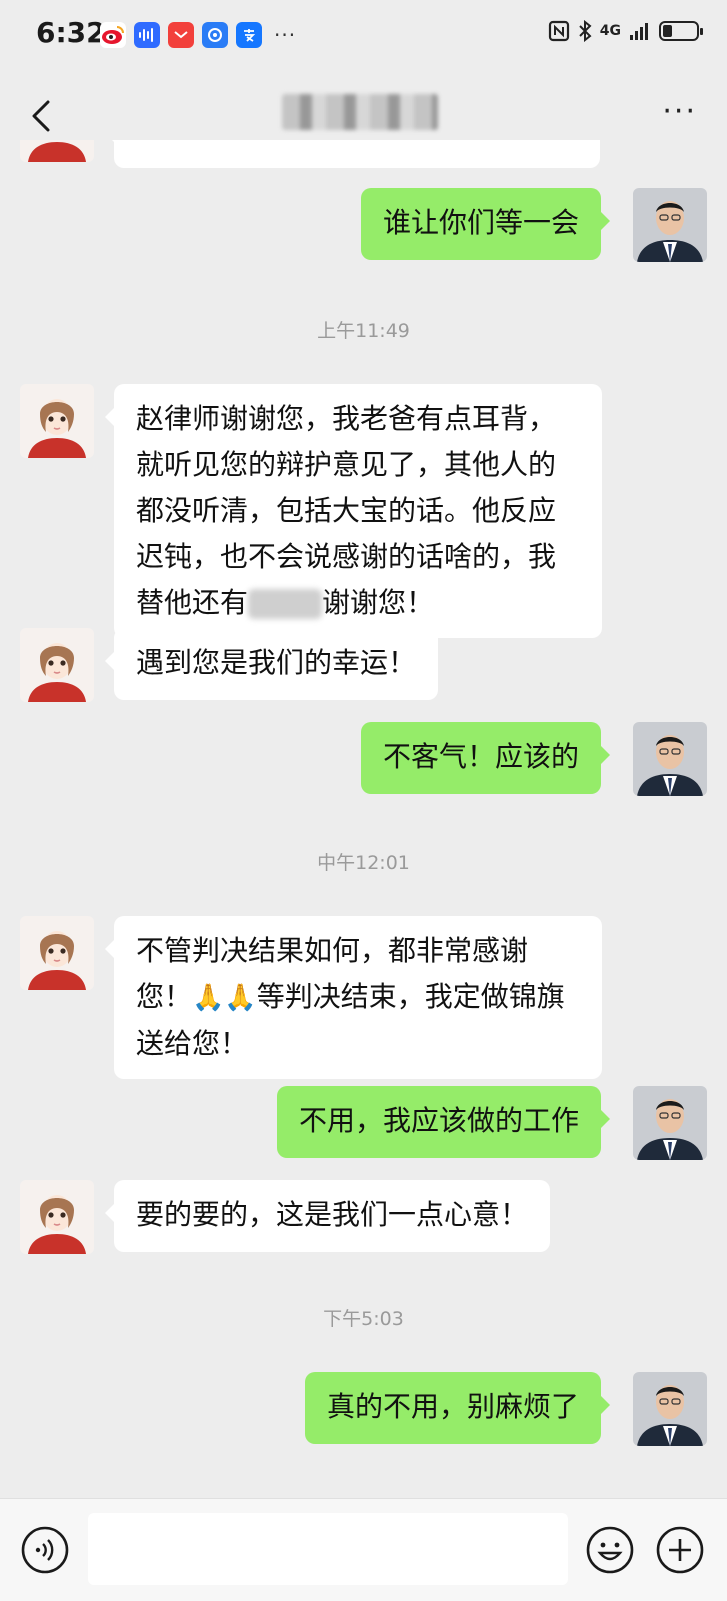  I want to click on message-bubble: 不用，我应该做的工作, so click(443, 1122).